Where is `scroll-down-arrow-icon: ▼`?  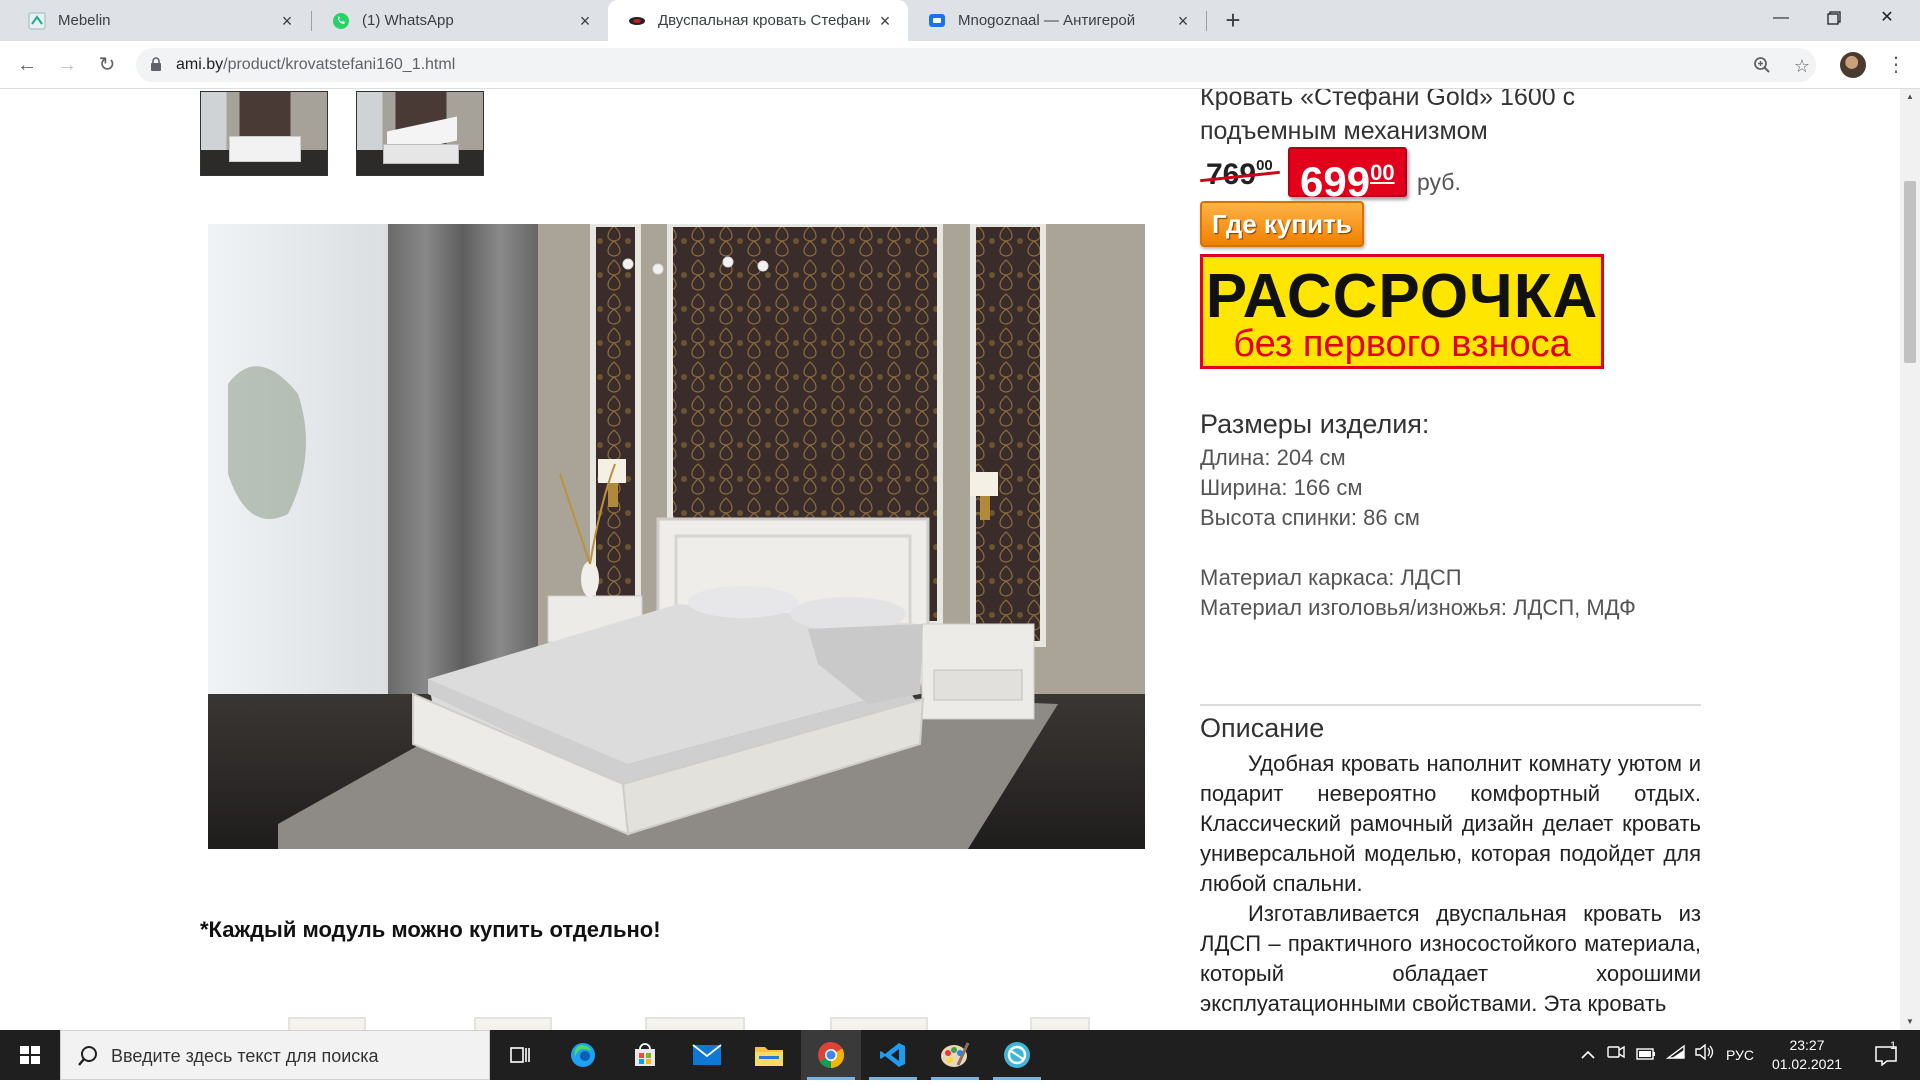 scroll-down-arrow-icon: ▼ is located at coordinates (1910, 1022).